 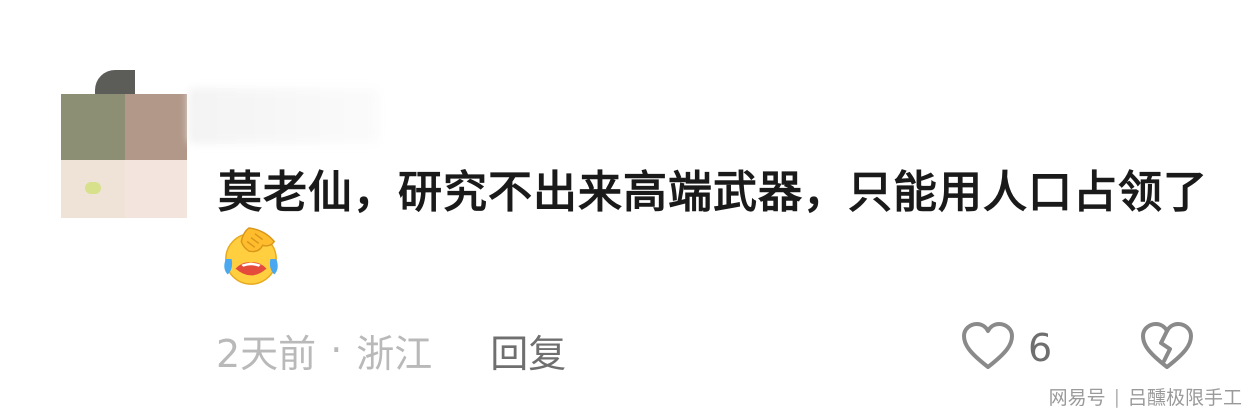 What do you see at coordinates (713, 192) in the screenshot?
I see `comment-text: 莫老仙，研究不出来高端武器，只能用人口占领了` at bounding box center [713, 192].